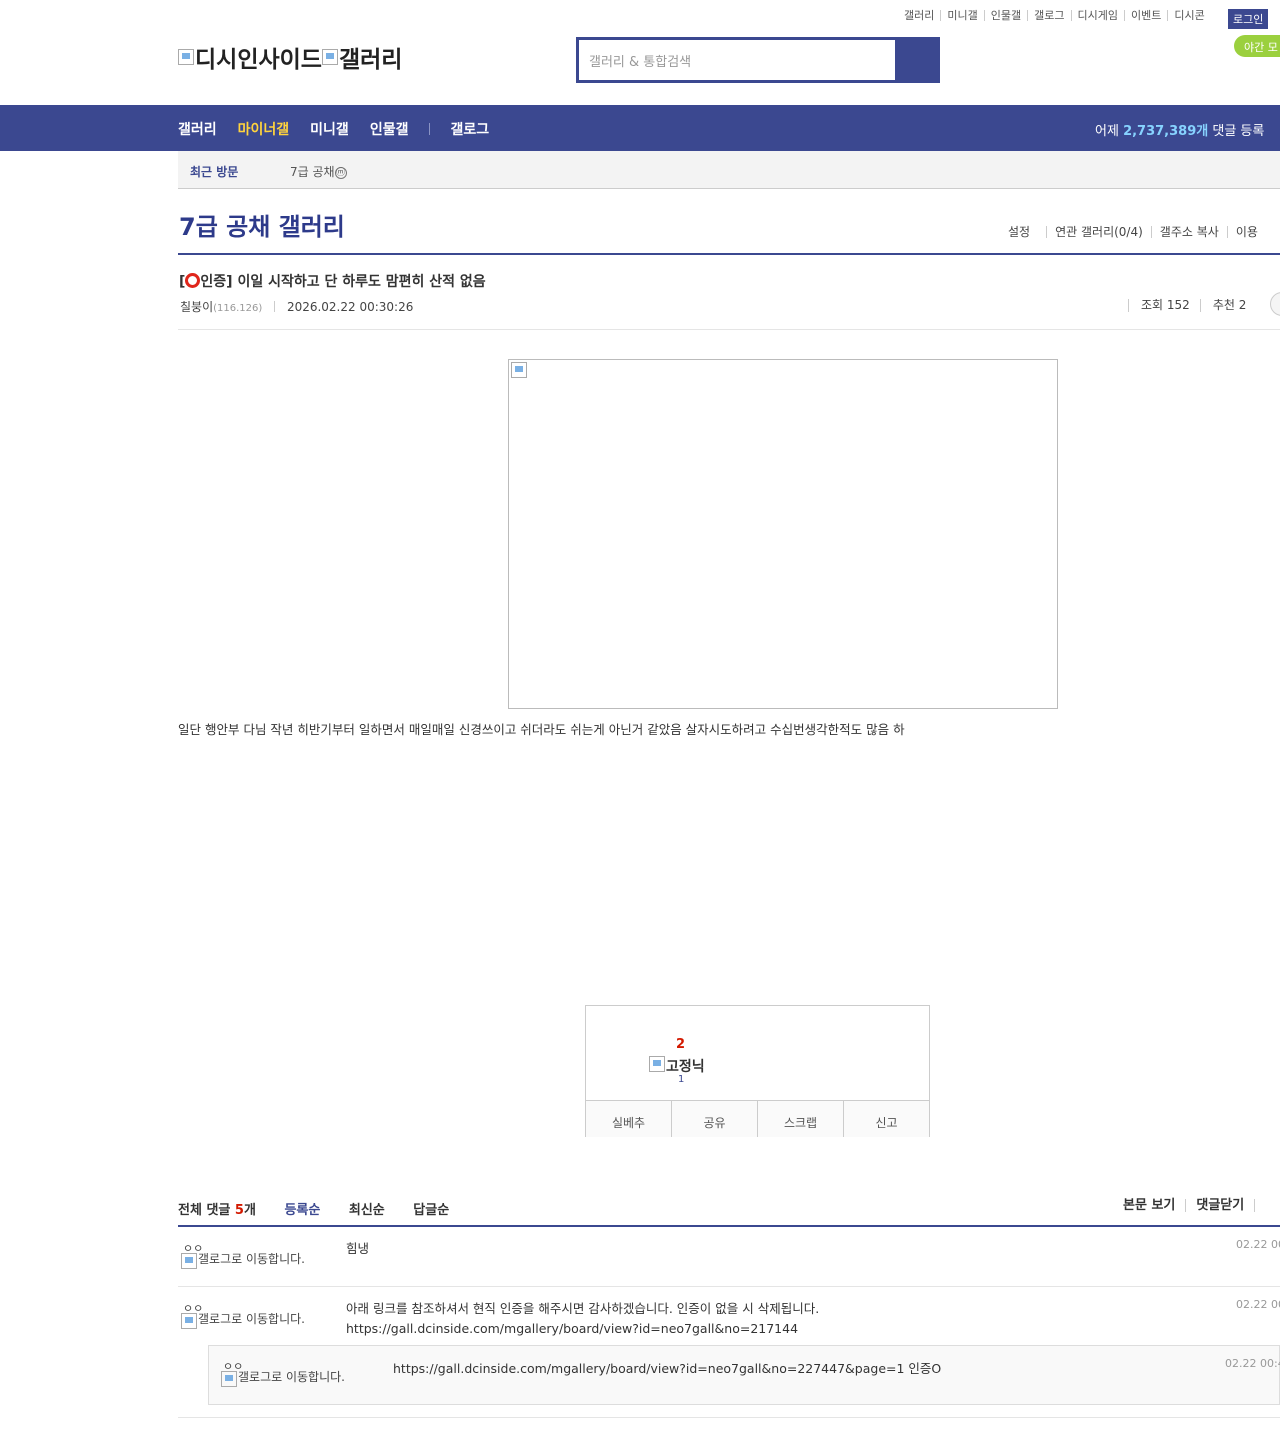  What do you see at coordinates (1164, 305) in the screenshot?
I see `post-views: 조회 152` at bounding box center [1164, 305].